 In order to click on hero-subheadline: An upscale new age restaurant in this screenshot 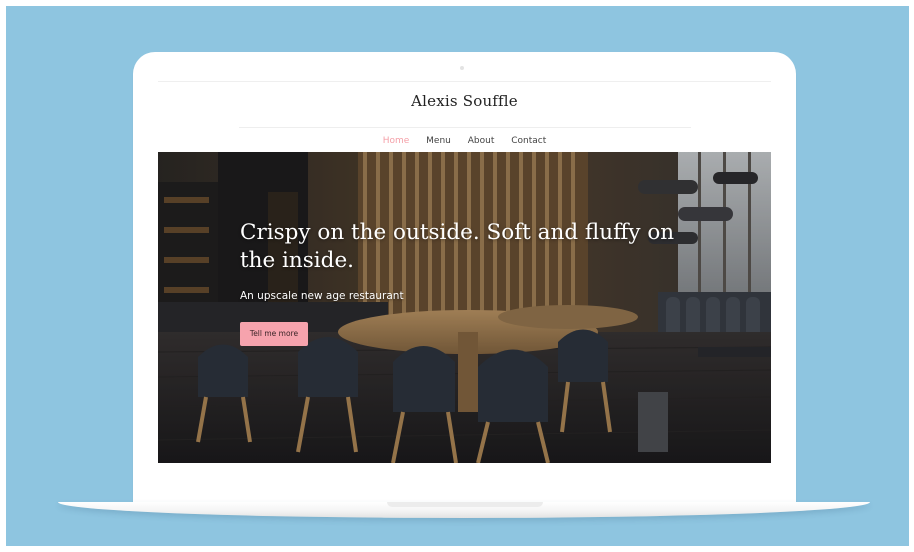, I will do `click(322, 296)`.